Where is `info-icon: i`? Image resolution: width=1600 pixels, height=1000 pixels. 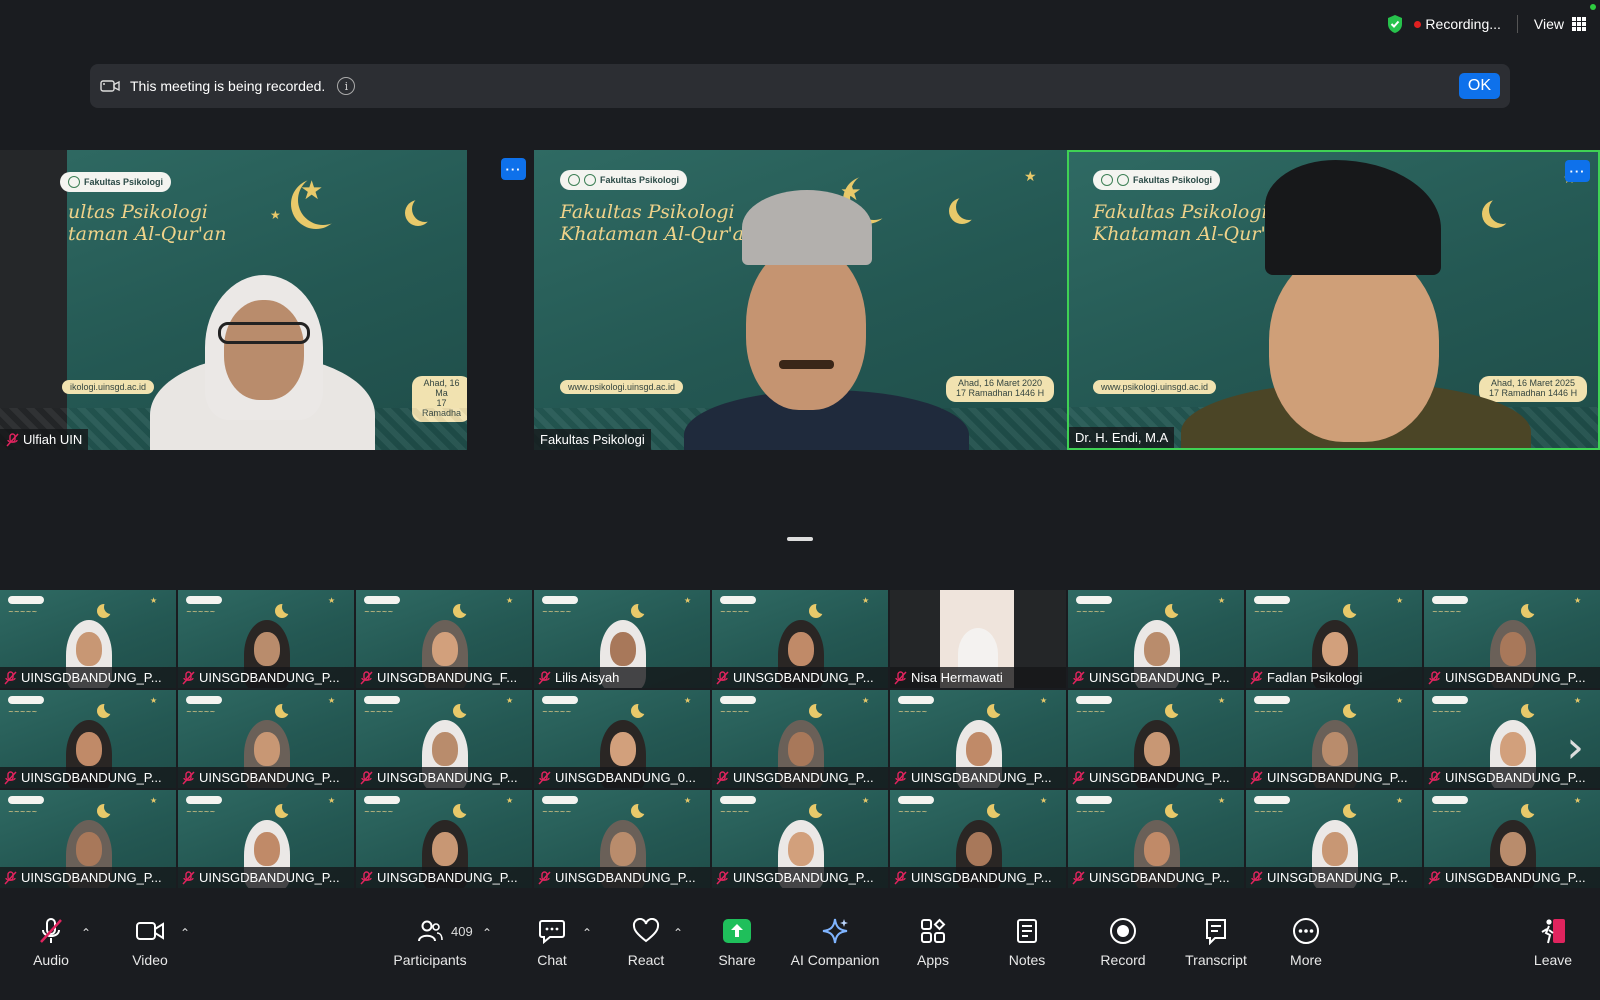
info-icon: i is located at coordinates (346, 86).